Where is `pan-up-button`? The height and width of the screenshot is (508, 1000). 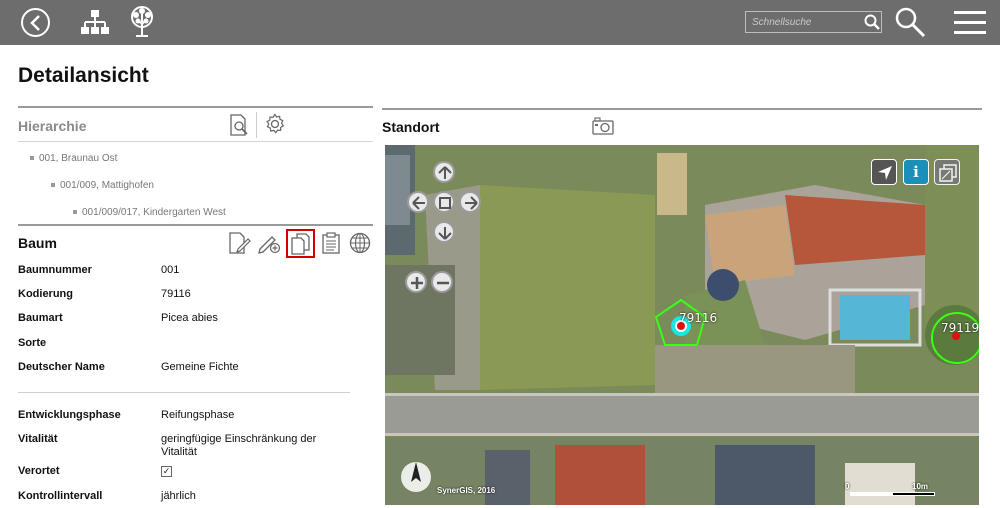
pan-up-button is located at coordinates (444, 172).